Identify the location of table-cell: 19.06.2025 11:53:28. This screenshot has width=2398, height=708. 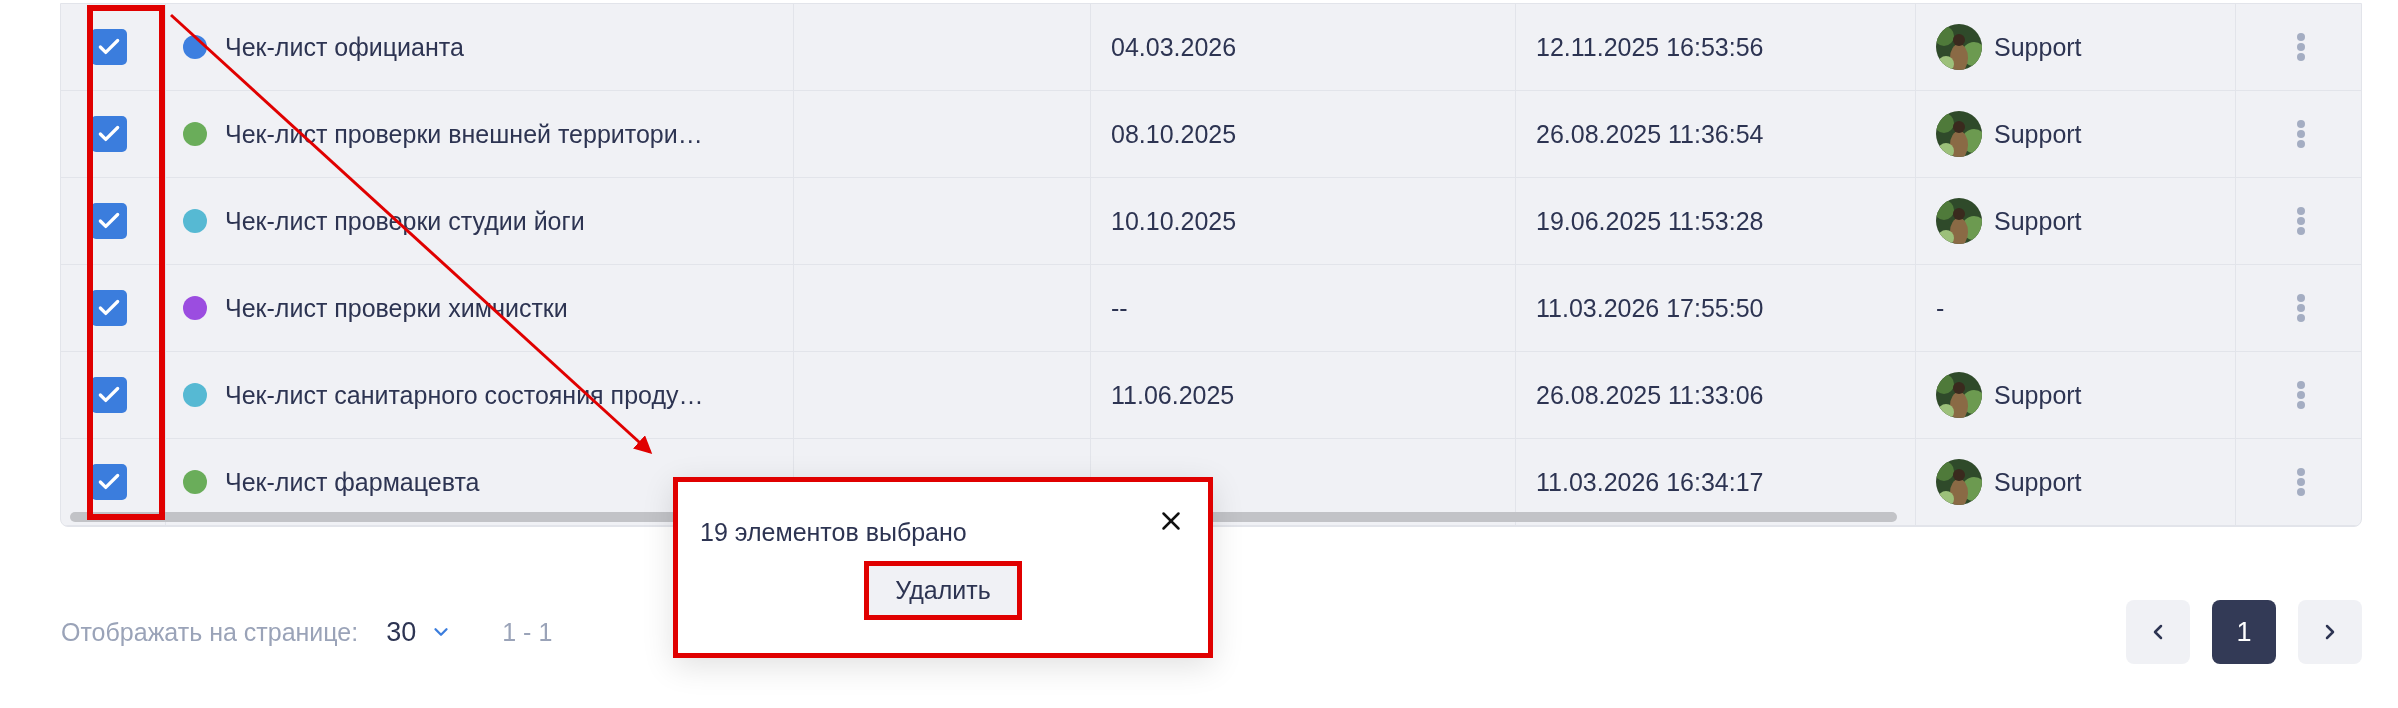
(1650, 221).